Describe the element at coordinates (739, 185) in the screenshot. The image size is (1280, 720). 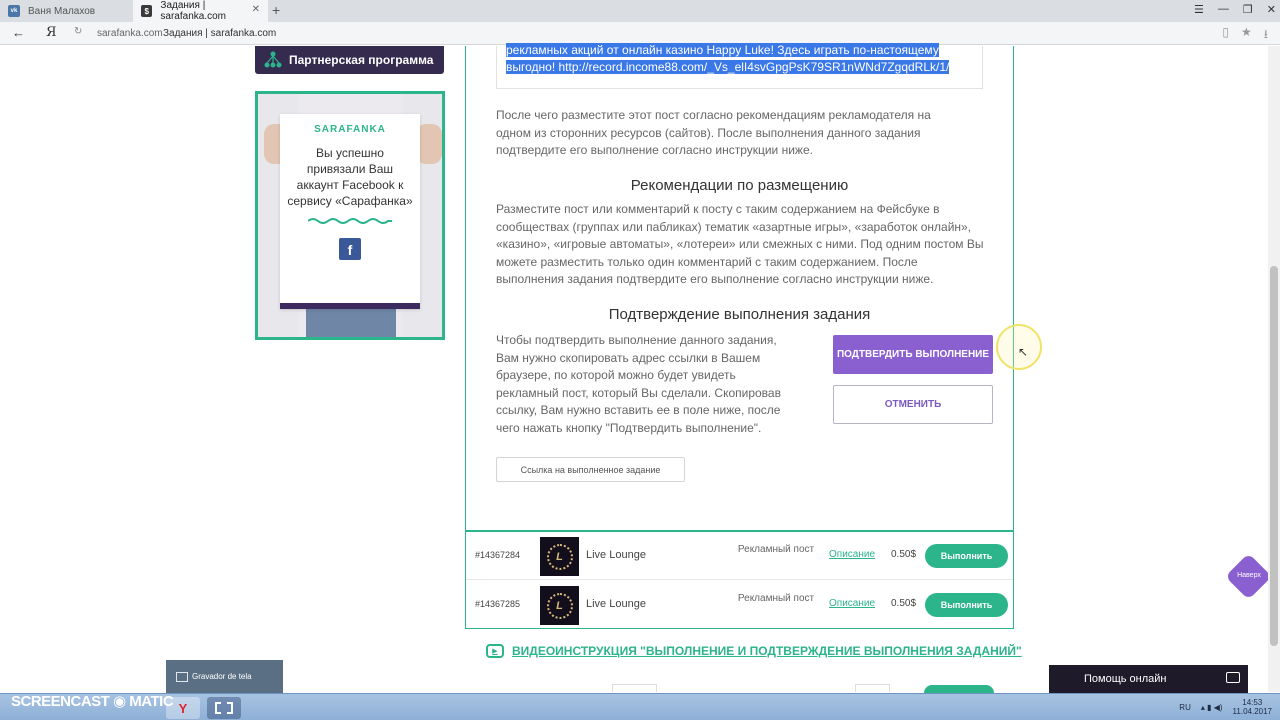
I see `recommendations-title: Рекомендации по размещению` at that location.